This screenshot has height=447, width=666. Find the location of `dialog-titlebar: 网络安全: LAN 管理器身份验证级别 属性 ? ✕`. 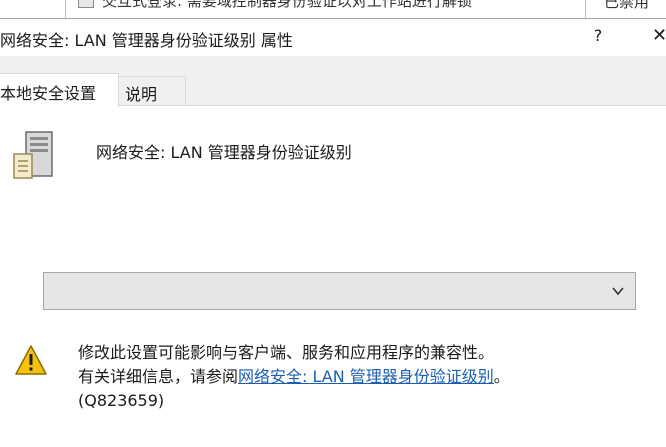

dialog-titlebar: 网络安全: LAN 管理器身份验证级别 属性 ? ✕ is located at coordinates (333, 36).